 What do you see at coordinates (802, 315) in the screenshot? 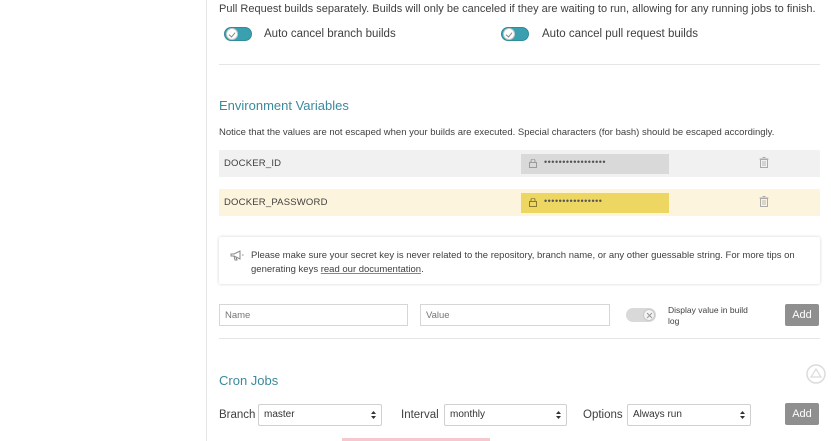
I see `add-env-var-button: Add` at bounding box center [802, 315].